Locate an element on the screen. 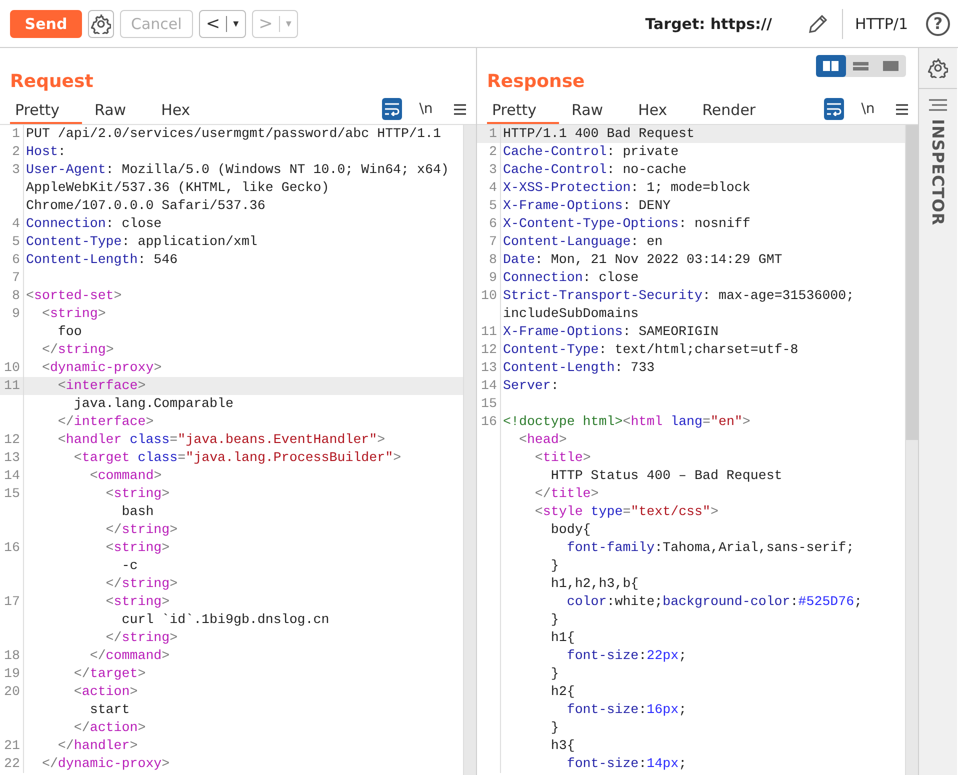 The image size is (958, 775). code-line: h1{ is located at coordinates (562, 638).